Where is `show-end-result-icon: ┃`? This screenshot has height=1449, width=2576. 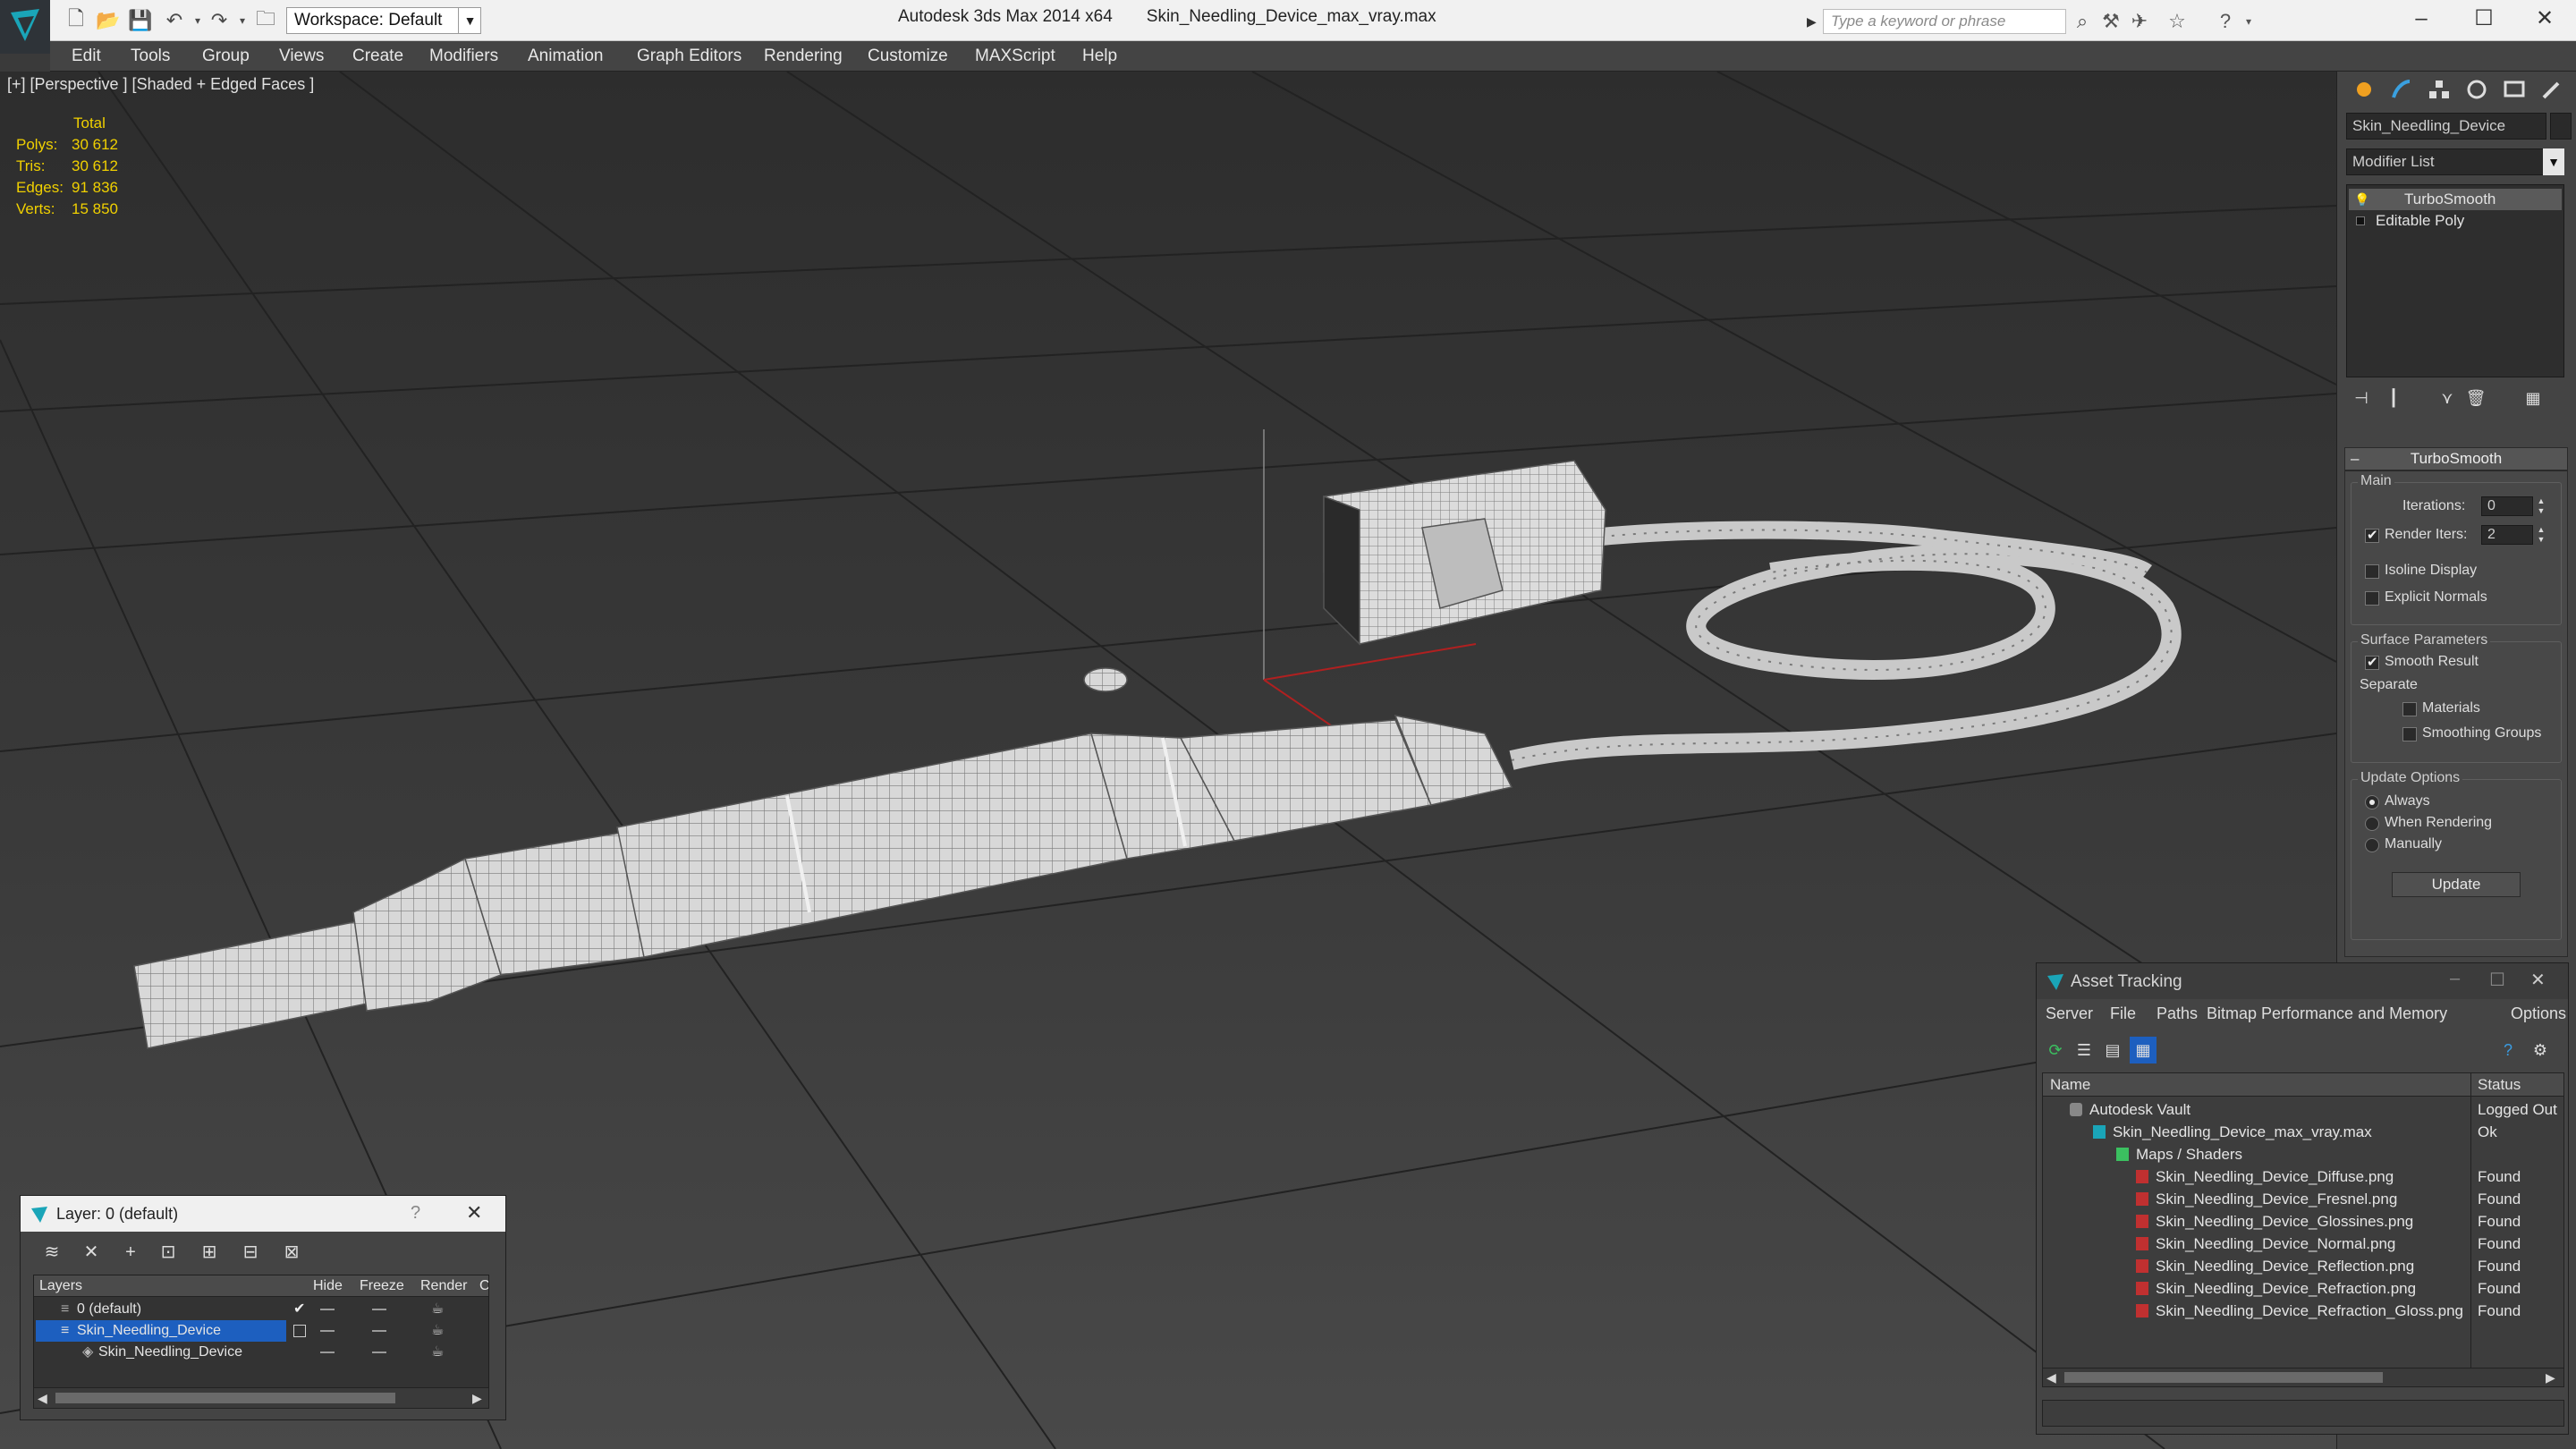
show-end-result-icon: ┃ is located at coordinates (2393, 398).